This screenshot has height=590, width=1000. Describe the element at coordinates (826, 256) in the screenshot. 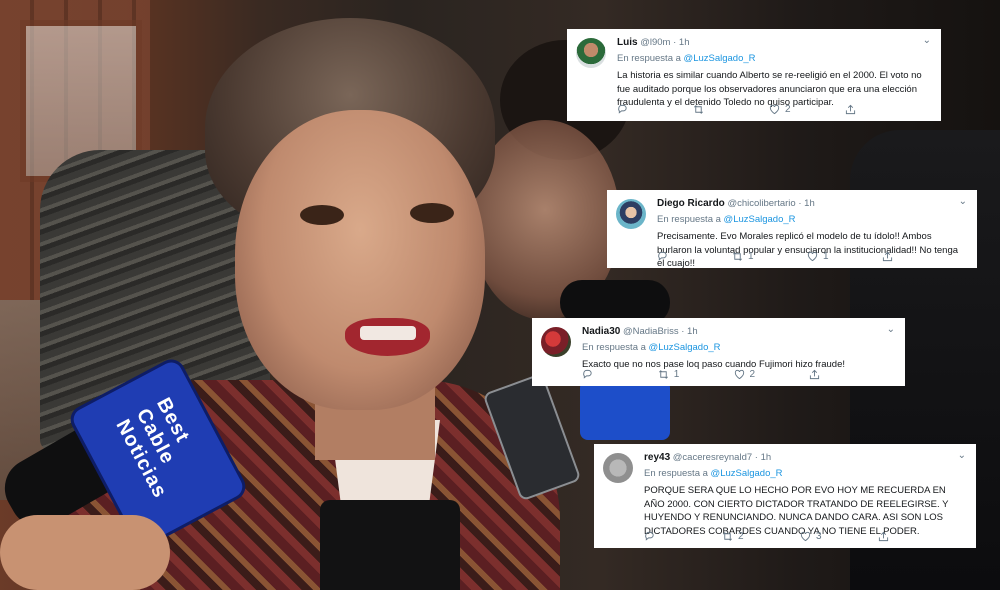

I see `like-count: 1` at that location.